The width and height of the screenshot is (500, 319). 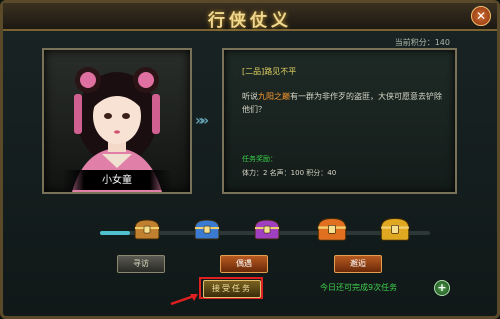 I want to click on stage-button: 寻访, so click(x=141, y=264).